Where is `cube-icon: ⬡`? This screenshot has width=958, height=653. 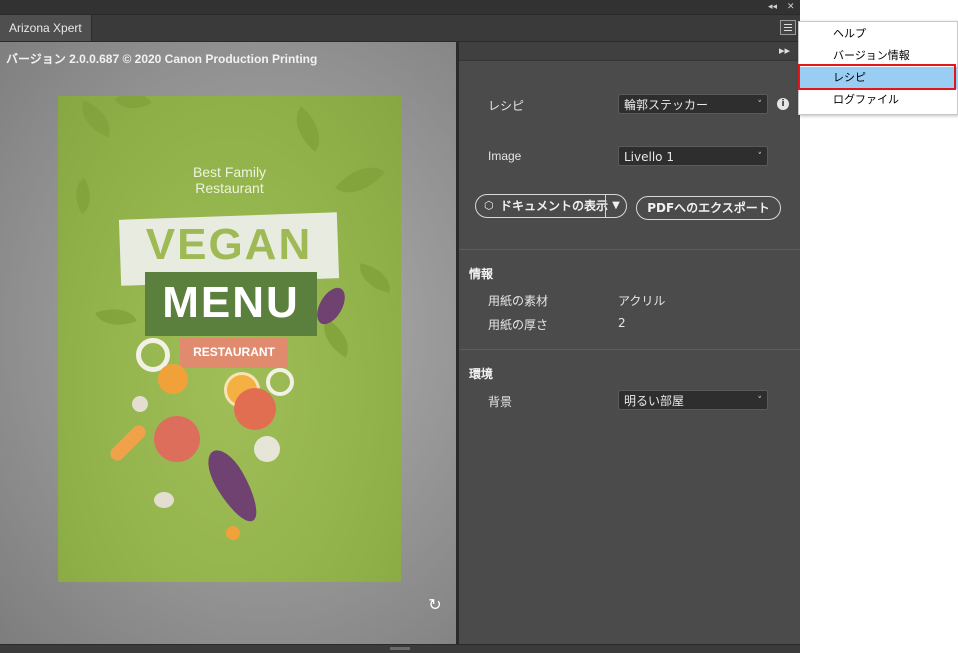 cube-icon: ⬡ is located at coordinates (489, 205).